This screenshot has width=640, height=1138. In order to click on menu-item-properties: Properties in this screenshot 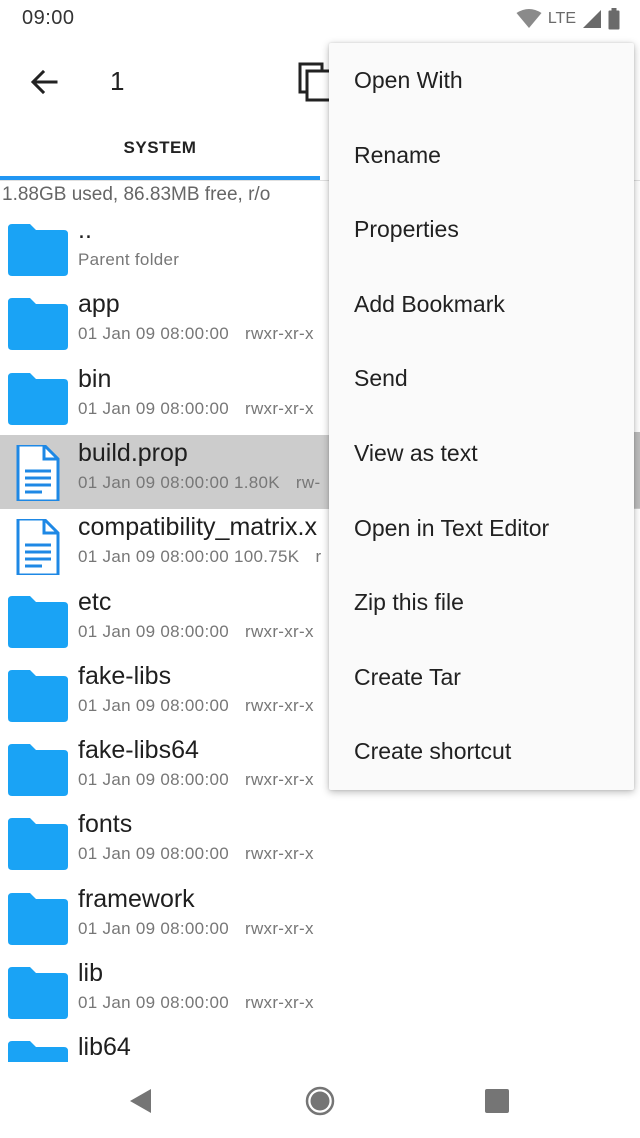, I will do `click(481, 229)`.